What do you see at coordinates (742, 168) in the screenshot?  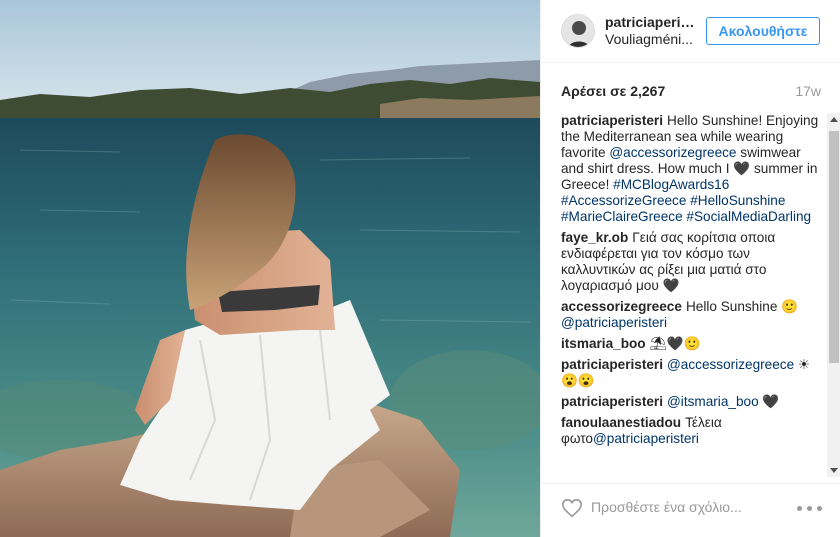 I see `heart-emoji-icon: 🖤` at bounding box center [742, 168].